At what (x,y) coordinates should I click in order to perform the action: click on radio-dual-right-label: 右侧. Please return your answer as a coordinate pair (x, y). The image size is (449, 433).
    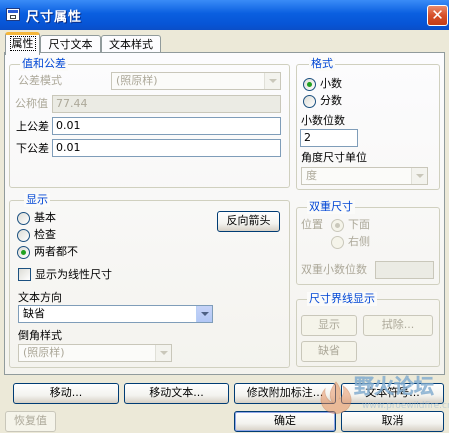
    Looking at the image, I should click on (359, 241).